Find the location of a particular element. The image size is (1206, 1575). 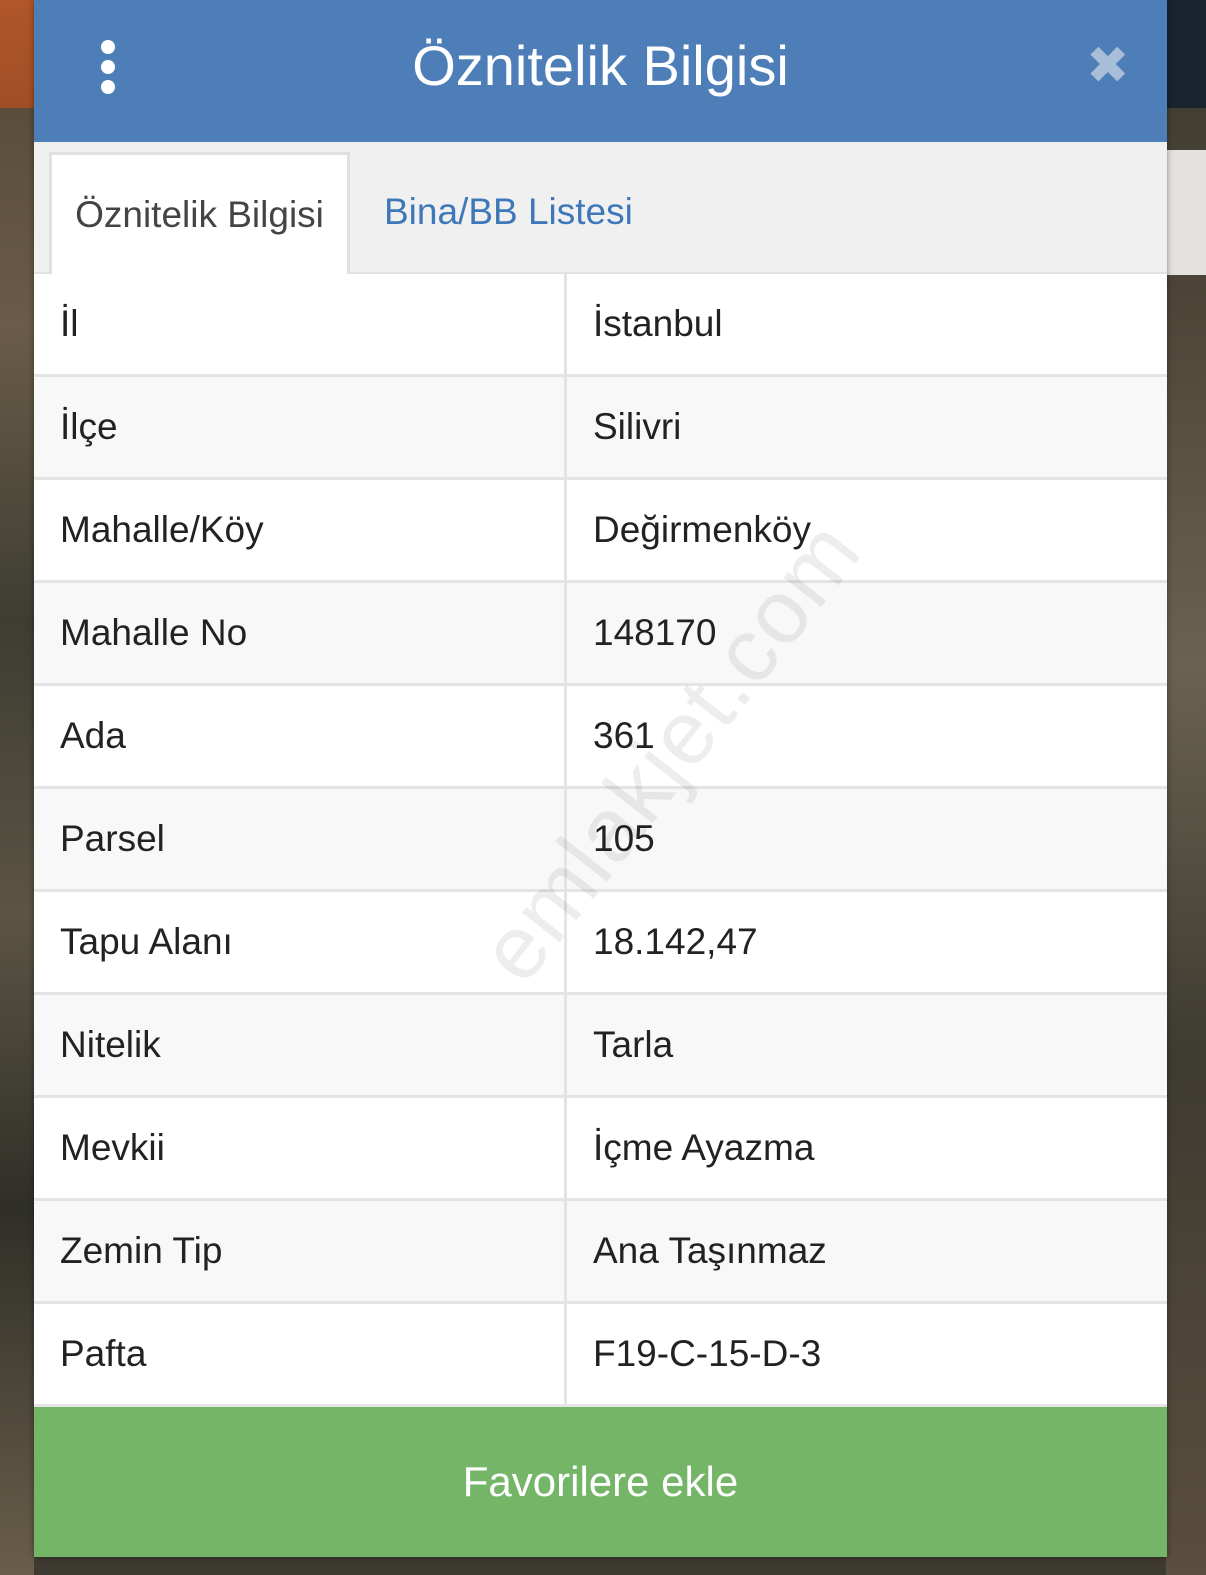

row-key: İl is located at coordinates (300, 324).